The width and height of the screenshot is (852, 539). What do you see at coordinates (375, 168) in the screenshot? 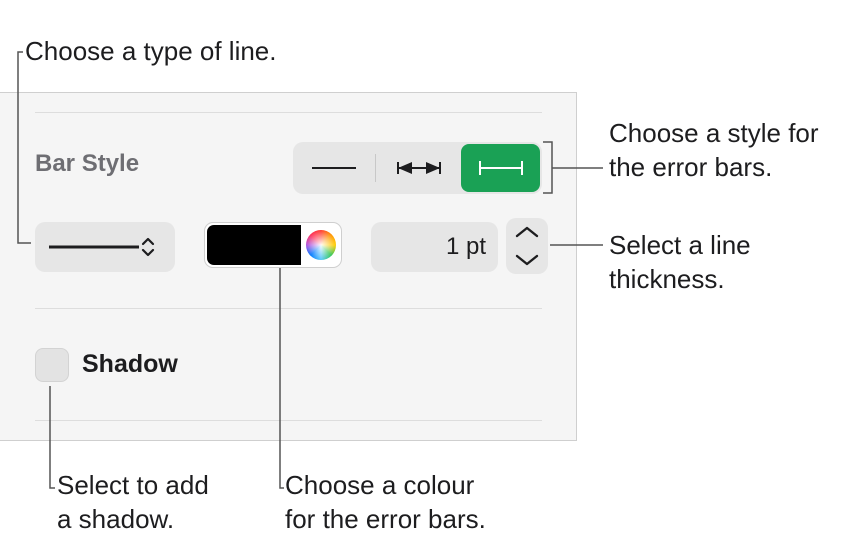
I see `segment-divider` at bounding box center [375, 168].